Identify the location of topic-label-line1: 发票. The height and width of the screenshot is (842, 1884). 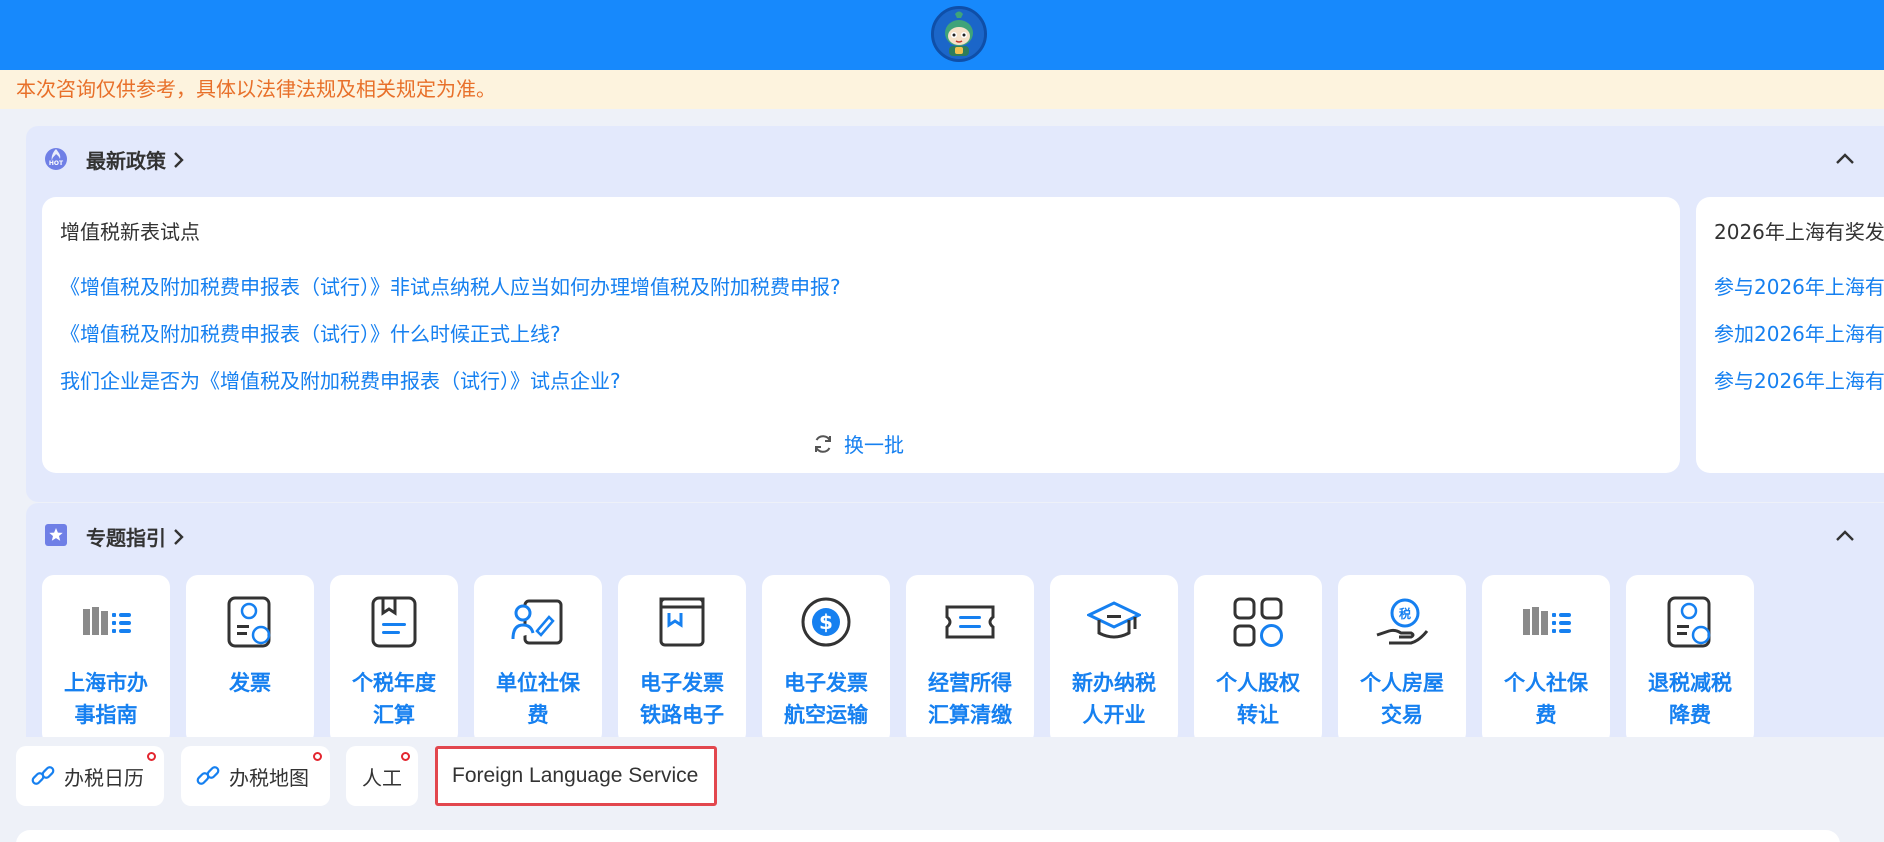
(250, 683).